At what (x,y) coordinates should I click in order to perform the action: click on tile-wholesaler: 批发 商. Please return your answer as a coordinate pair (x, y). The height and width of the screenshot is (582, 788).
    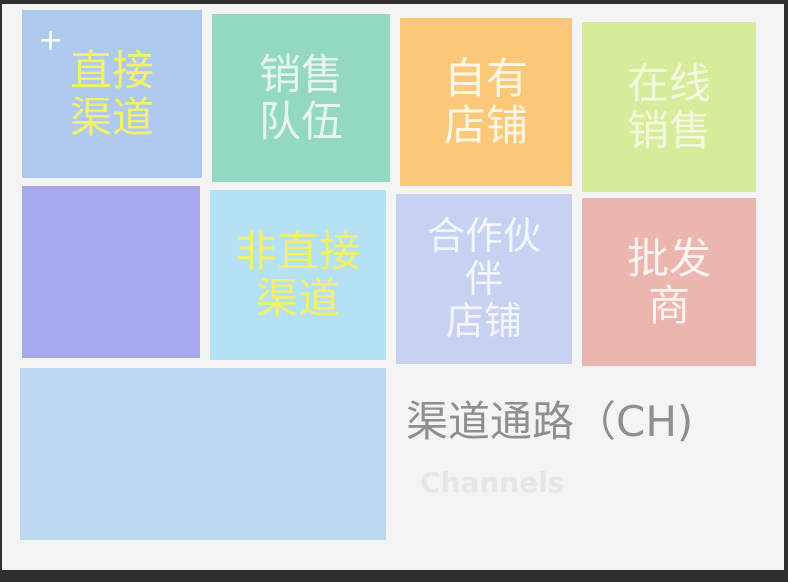
    Looking at the image, I should click on (669, 282).